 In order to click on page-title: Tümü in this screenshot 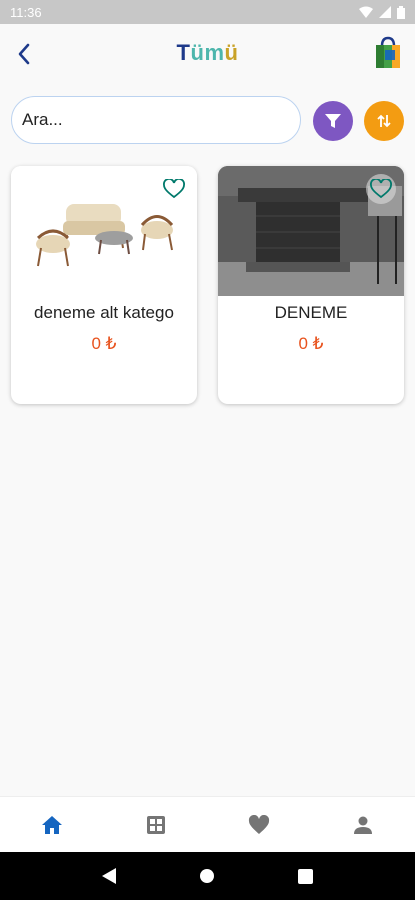, I will do `click(207, 52)`.